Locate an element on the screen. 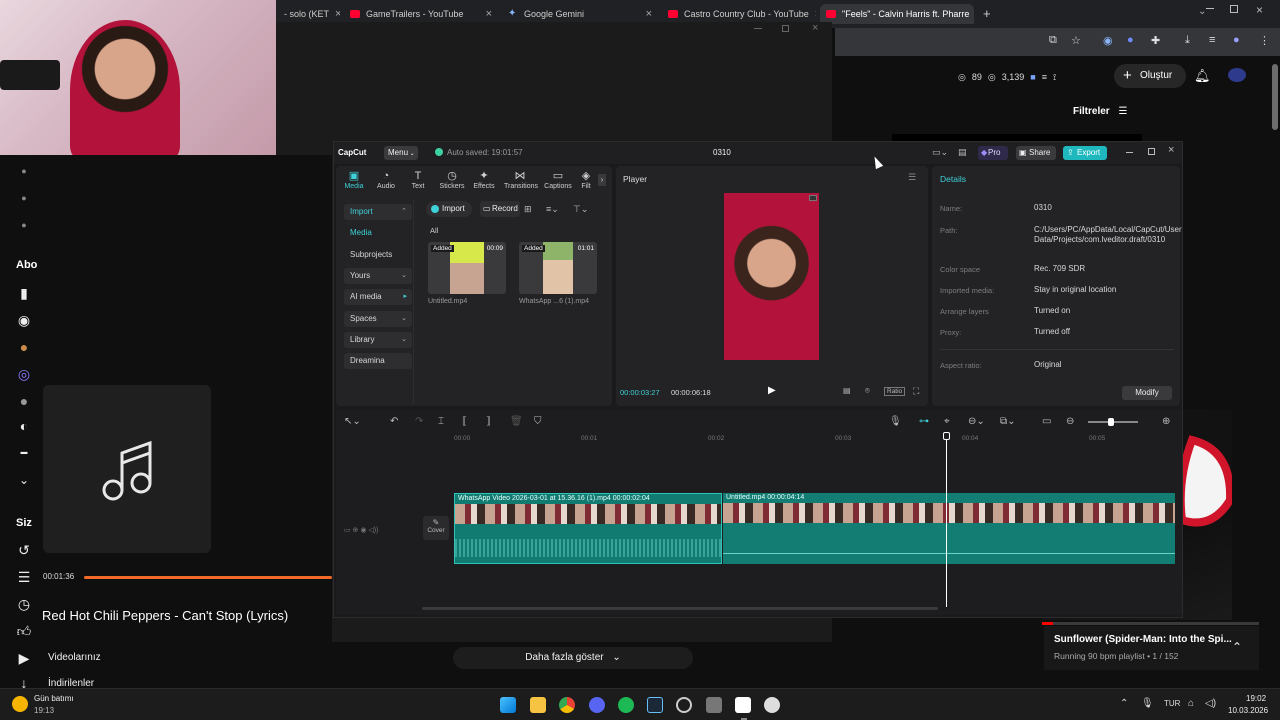  nav-media: Media is located at coordinates (378, 233).